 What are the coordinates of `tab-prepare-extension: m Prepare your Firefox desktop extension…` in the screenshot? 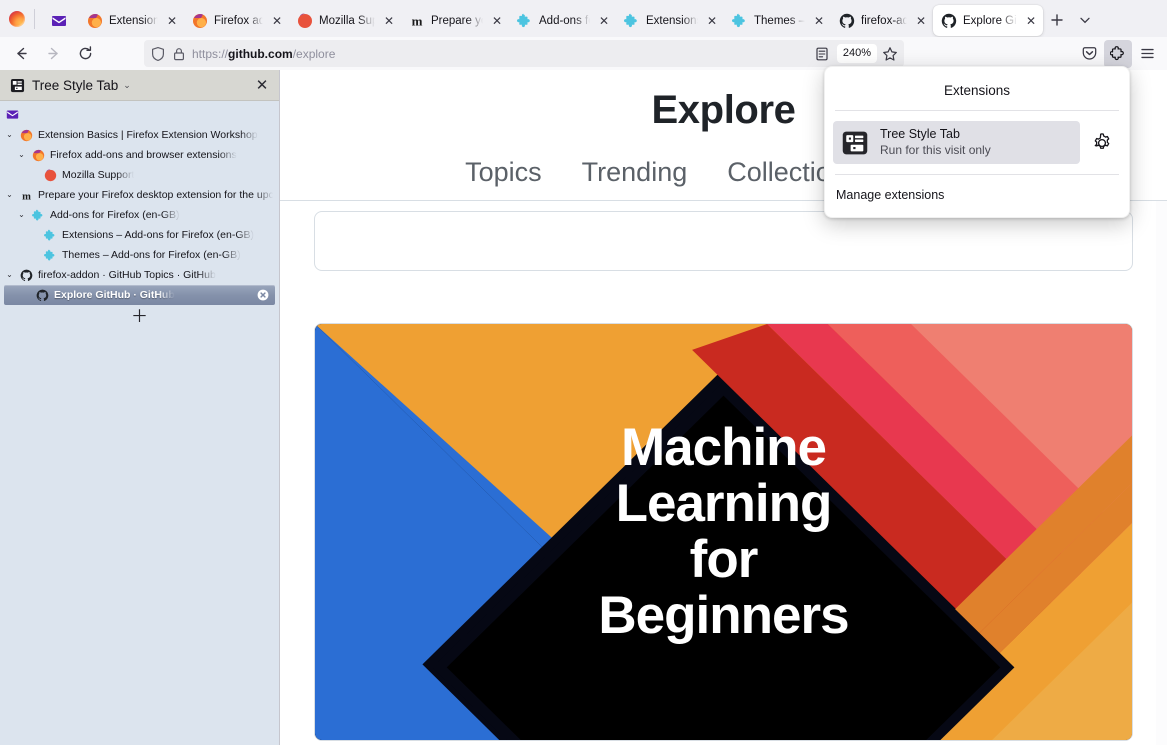 It's located at (455, 20).